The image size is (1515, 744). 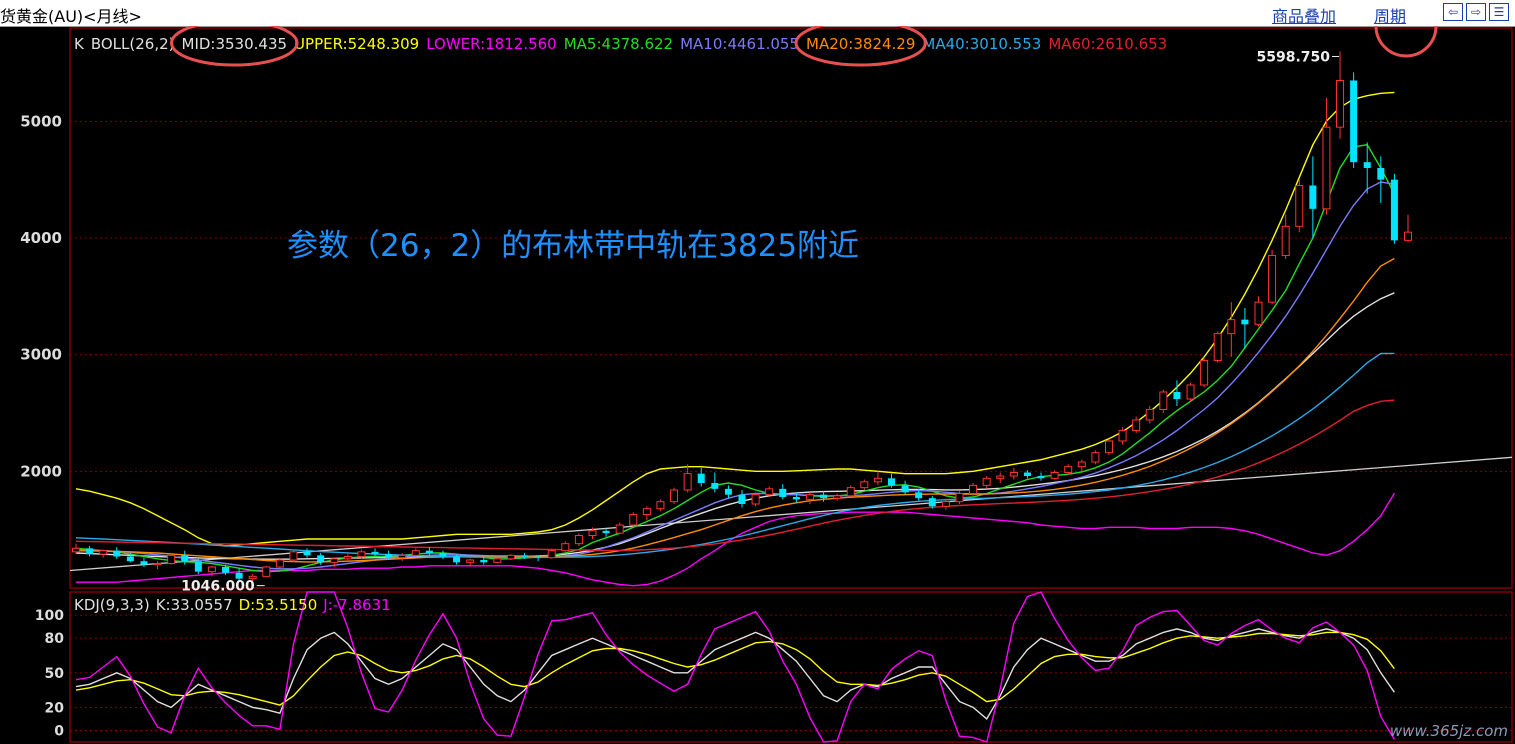 I want to click on kdj-legend-item: D:53.5150, so click(x=278, y=605).